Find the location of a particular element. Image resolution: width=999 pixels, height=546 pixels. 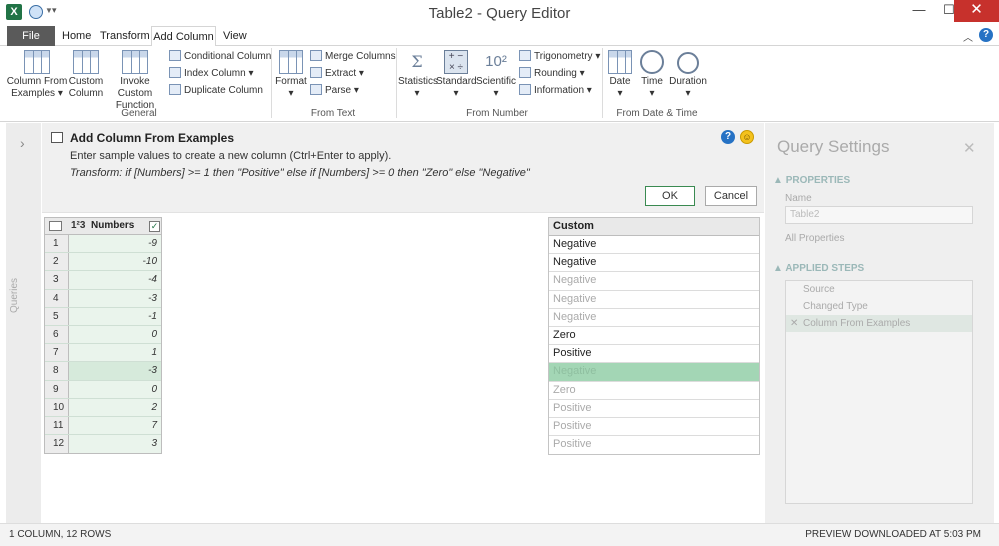

table-row: 8 -3 is located at coordinates (103, 371).